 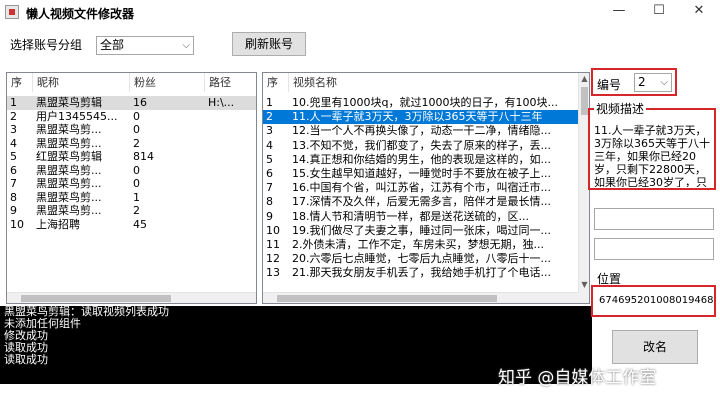 I want to click on account-cell-no: 6, so click(x=13, y=170).